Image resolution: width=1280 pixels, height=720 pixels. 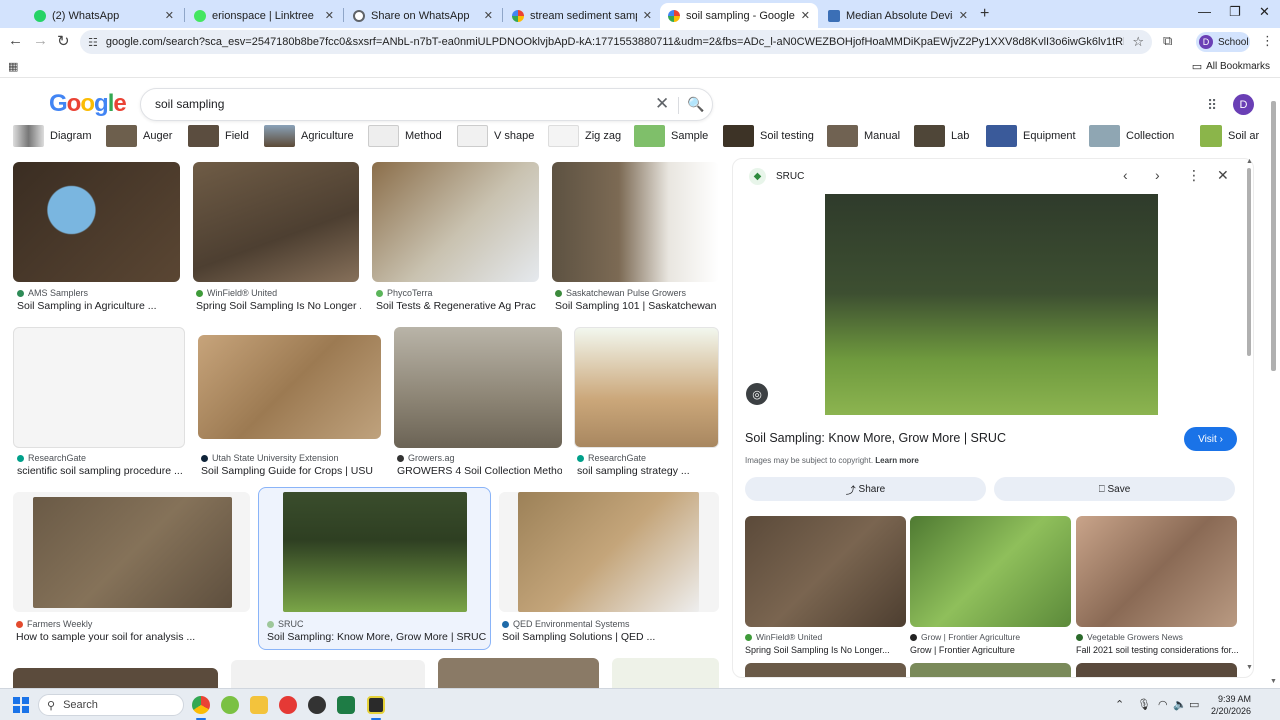 I want to click on chip-soil-ar: Soil ar, so click(x=1229, y=136).